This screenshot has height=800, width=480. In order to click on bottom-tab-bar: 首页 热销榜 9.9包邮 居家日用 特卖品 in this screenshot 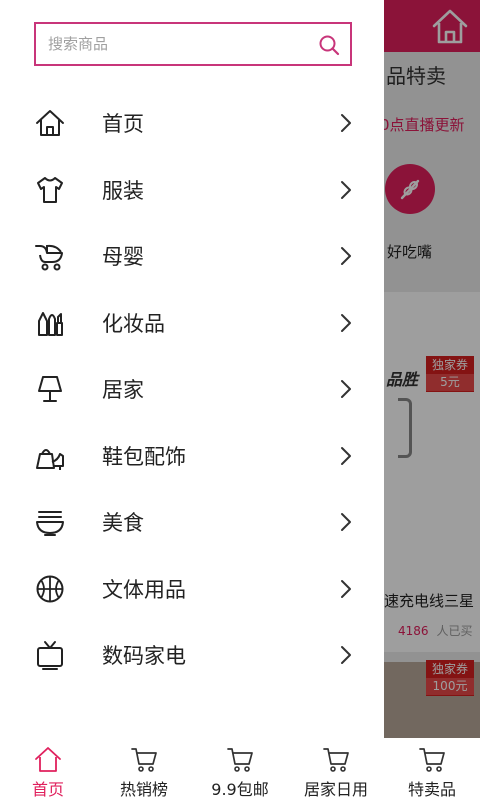, I will do `click(240, 769)`.